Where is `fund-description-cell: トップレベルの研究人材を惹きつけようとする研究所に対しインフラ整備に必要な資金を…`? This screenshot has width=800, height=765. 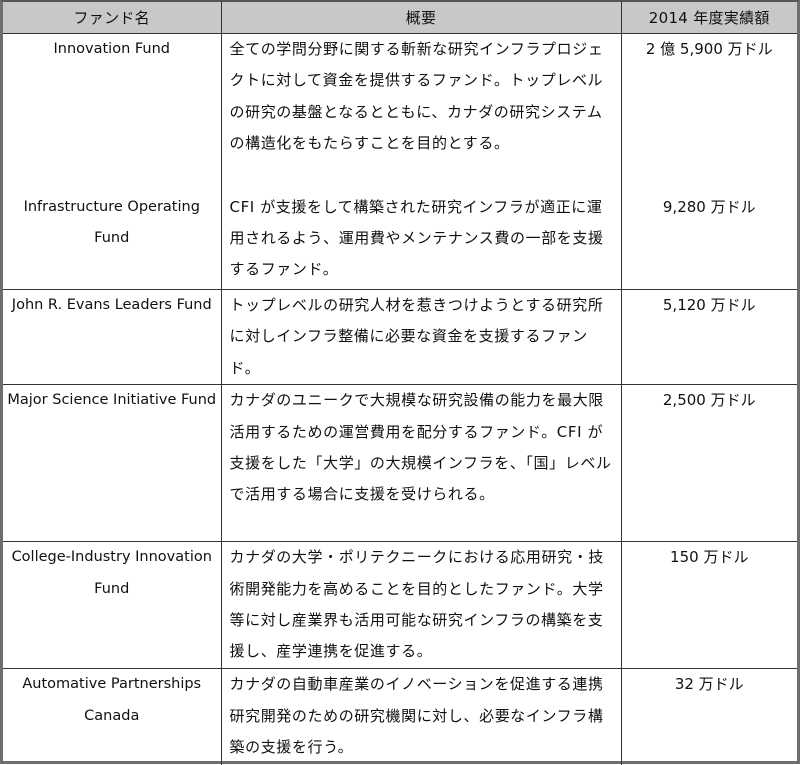
fund-description-cell: トップレベルの研究人材を惹きつけようとする研究所に対しインフラ整備に必要な資金を… is located at coordinates (420, 336).